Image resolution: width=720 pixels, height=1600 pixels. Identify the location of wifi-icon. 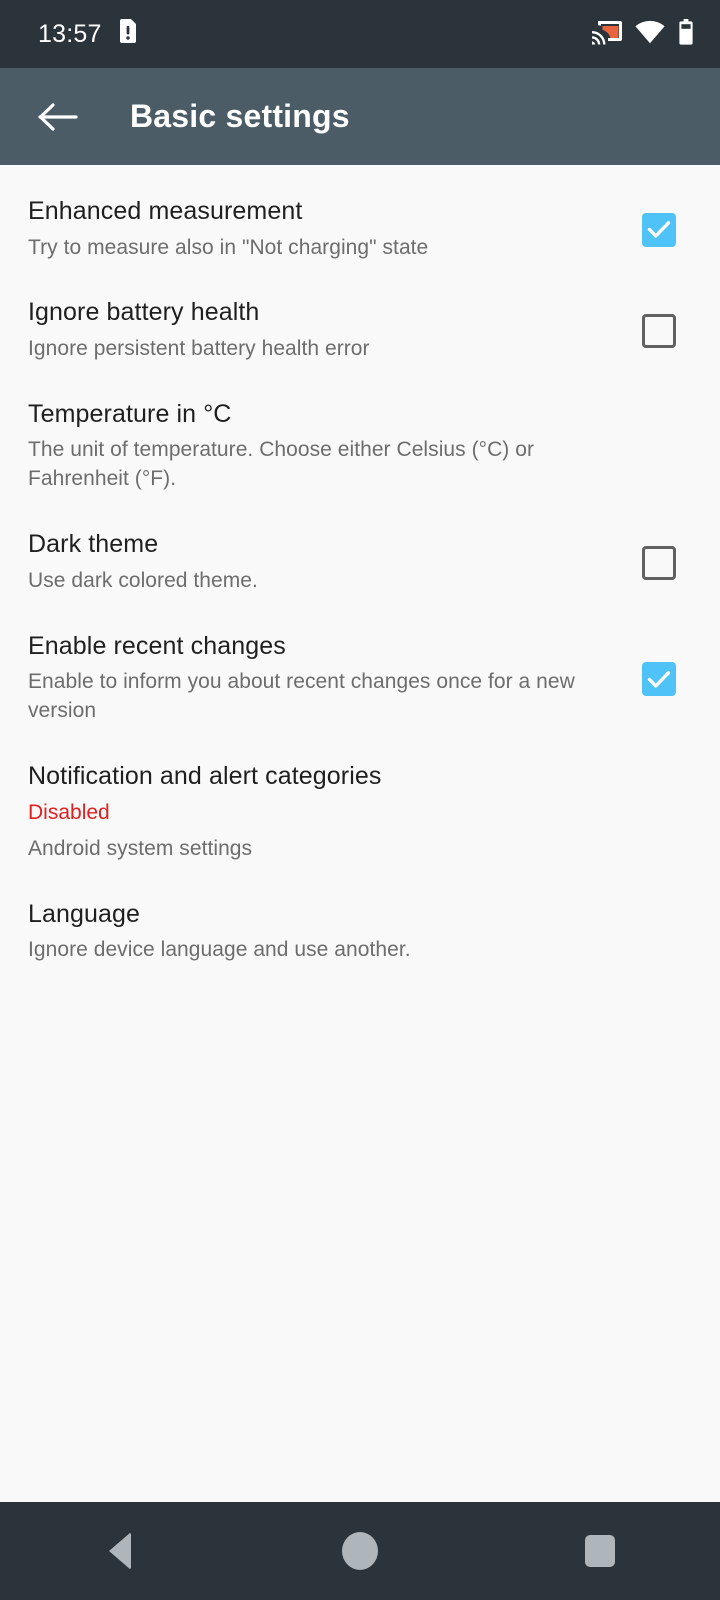
(650, 34).